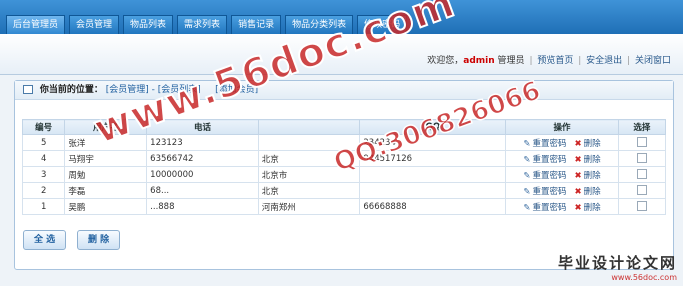 The height and width of the screenshot is (286, 683). Describe the element at coordinates (309, 127) in the screenshot. I see `col-address` at that location.